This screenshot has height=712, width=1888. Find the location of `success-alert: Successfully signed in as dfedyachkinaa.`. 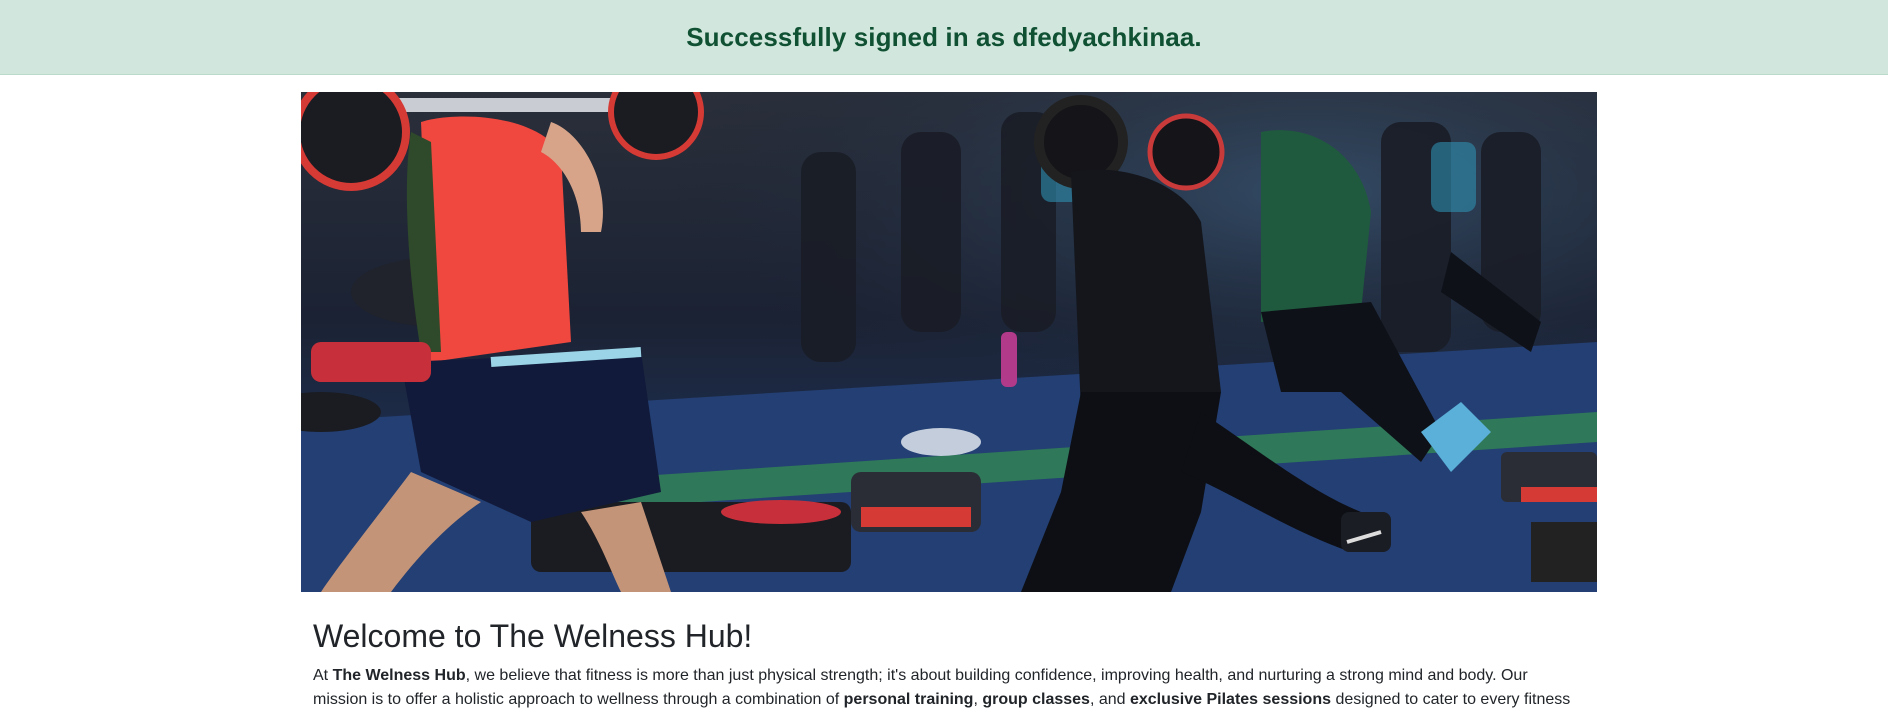

success-alert: Successfully signed in as dfedyachkinaa. is located at coordinates (944, 37).